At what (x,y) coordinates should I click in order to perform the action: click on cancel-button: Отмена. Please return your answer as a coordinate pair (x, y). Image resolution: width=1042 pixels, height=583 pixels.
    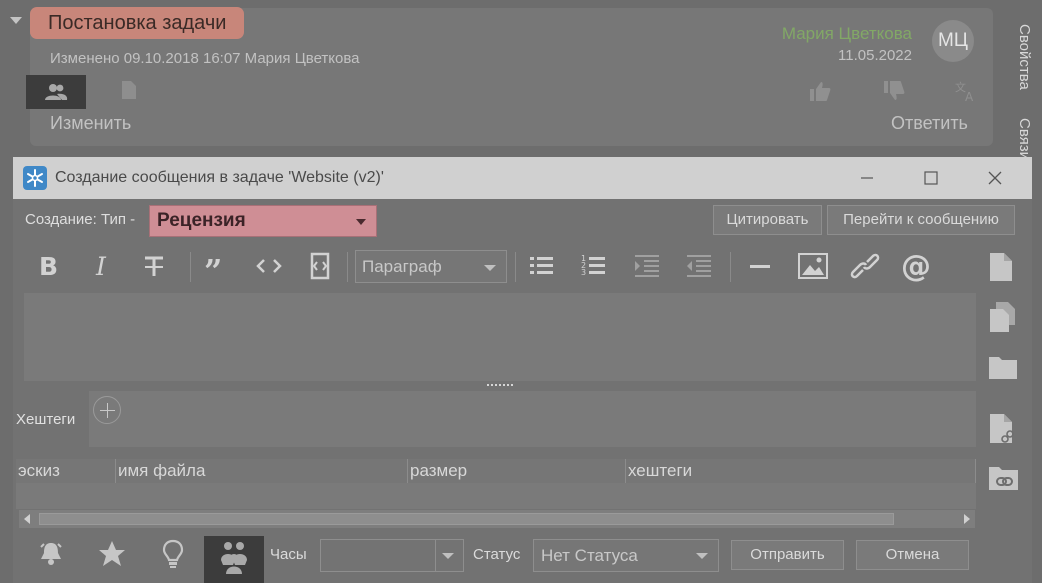
    Looking at the image, I should click on (912, 555).